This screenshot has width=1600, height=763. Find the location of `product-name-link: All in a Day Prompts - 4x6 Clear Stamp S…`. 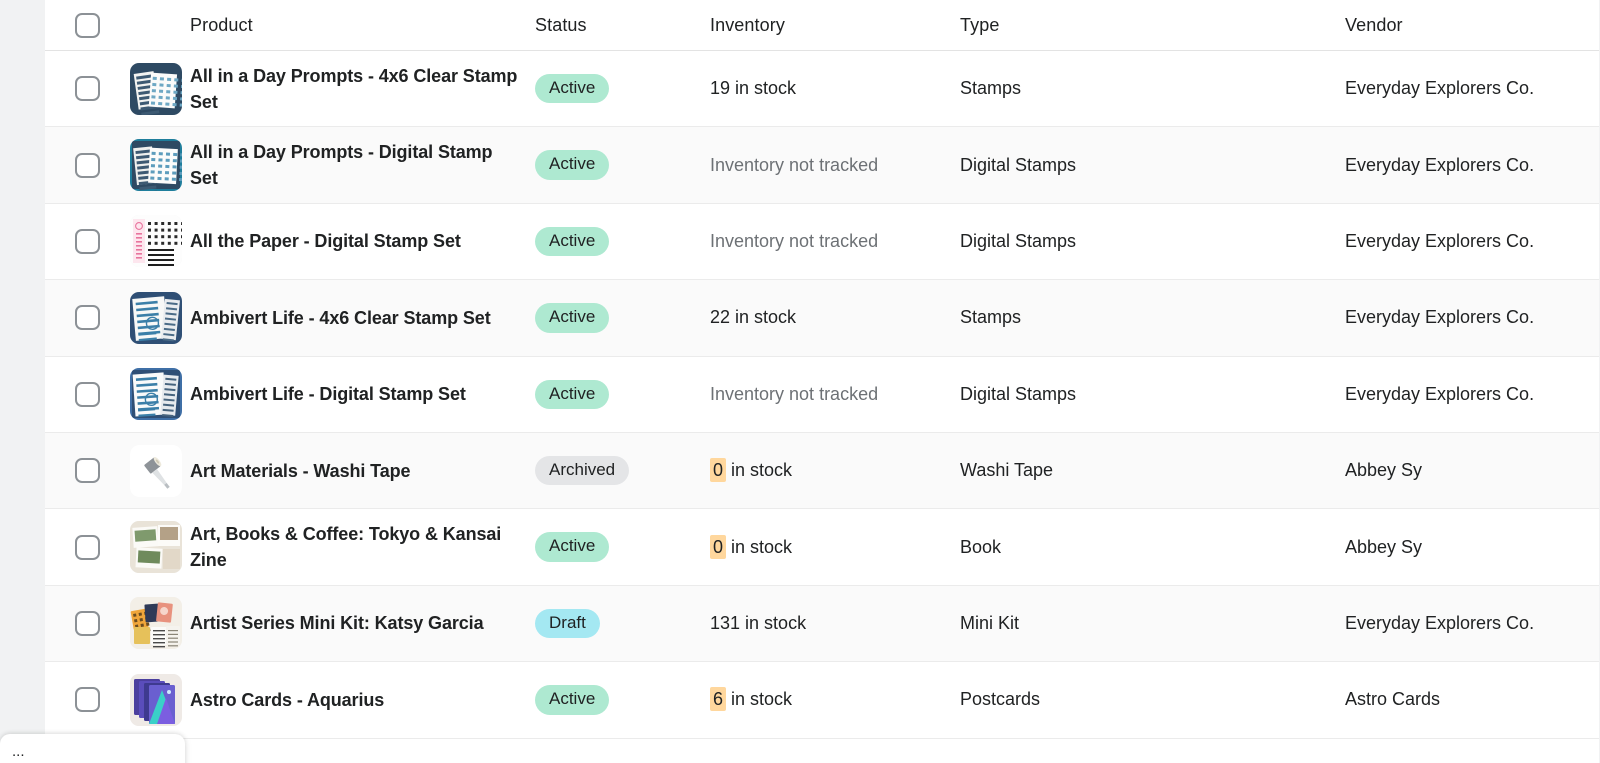

product-name-link: All in a Day Prompts - 4x6 Clear Stamp S… is located at coordinates (353, 89).